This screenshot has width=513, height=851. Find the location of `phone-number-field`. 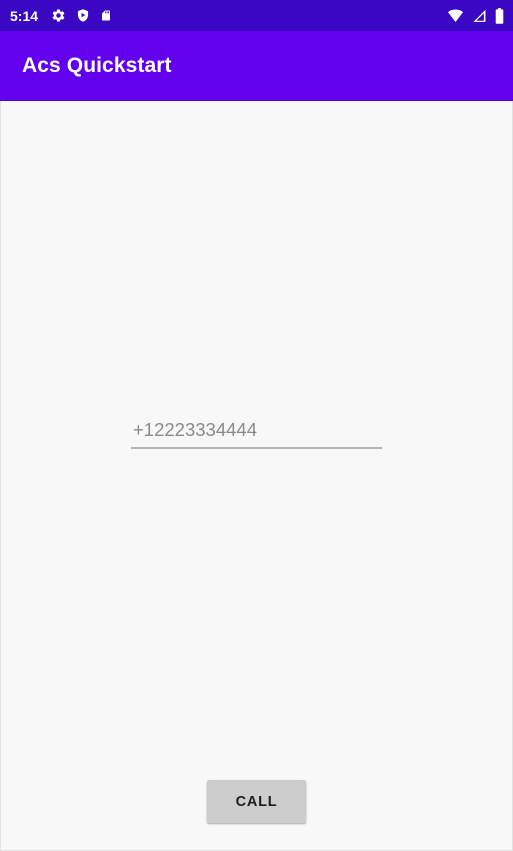

phone-number-field is located at coordinates (256, 434).